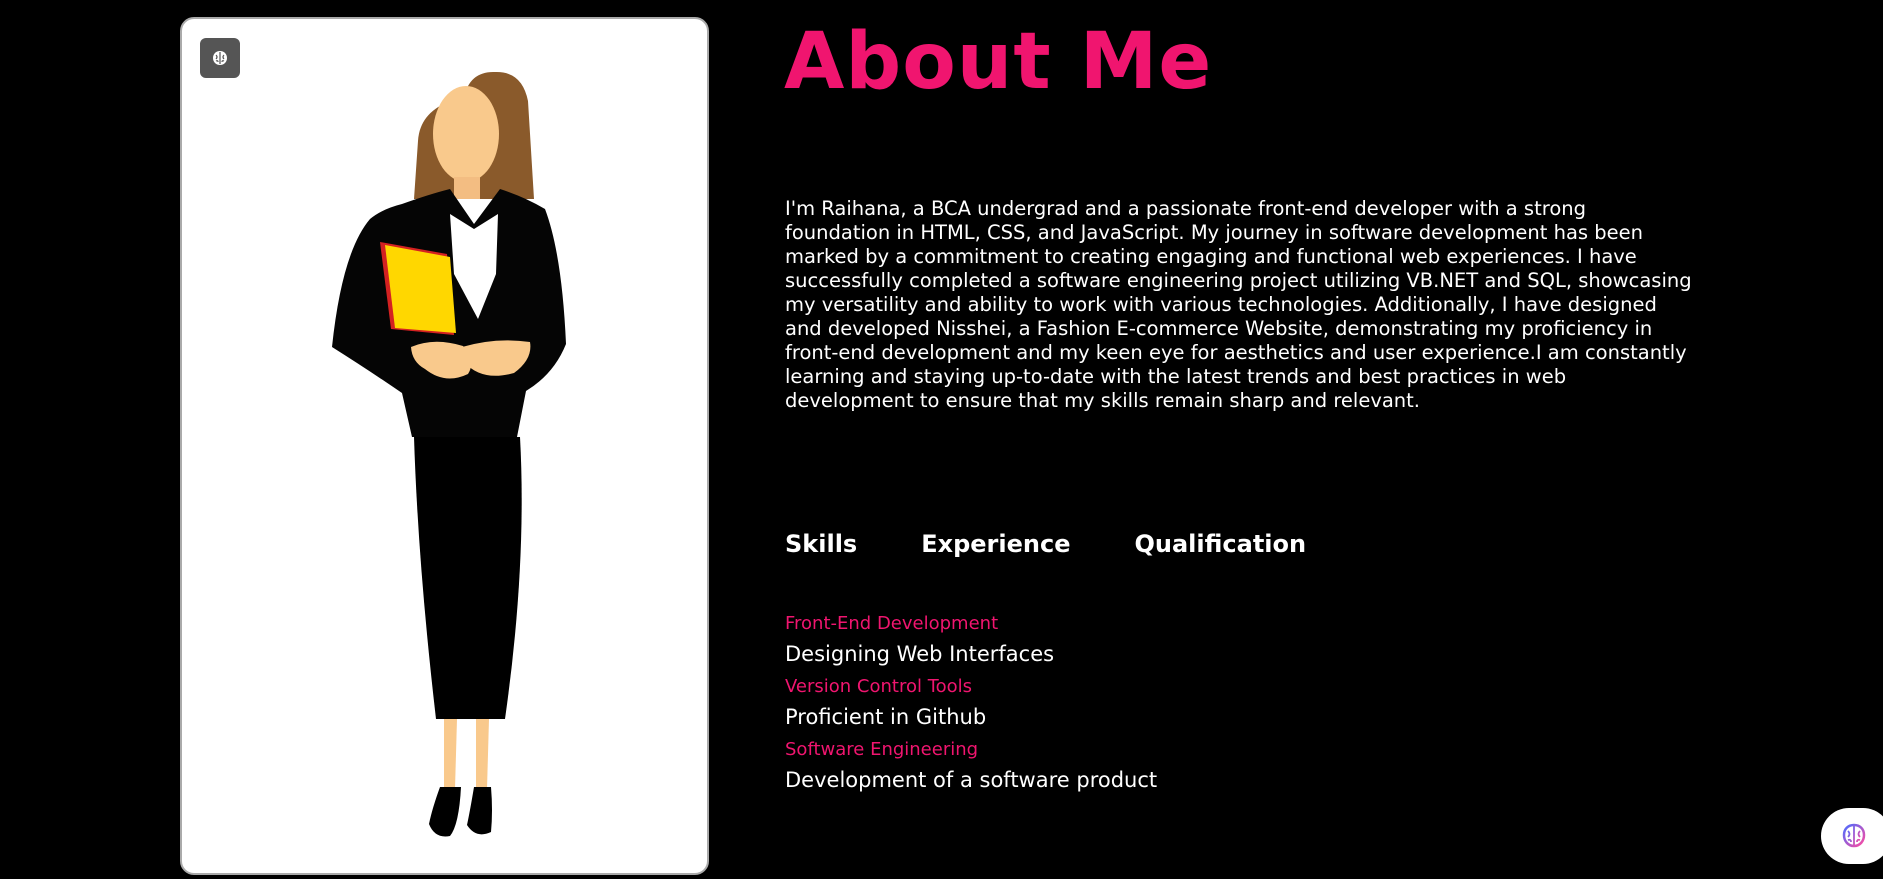 This screenshot has width=1883, height=879. What do you see at coordinates (879, 686) in the screenshot?
I see `skill-title: Version Control Tools` at bounding box center [879, 686].